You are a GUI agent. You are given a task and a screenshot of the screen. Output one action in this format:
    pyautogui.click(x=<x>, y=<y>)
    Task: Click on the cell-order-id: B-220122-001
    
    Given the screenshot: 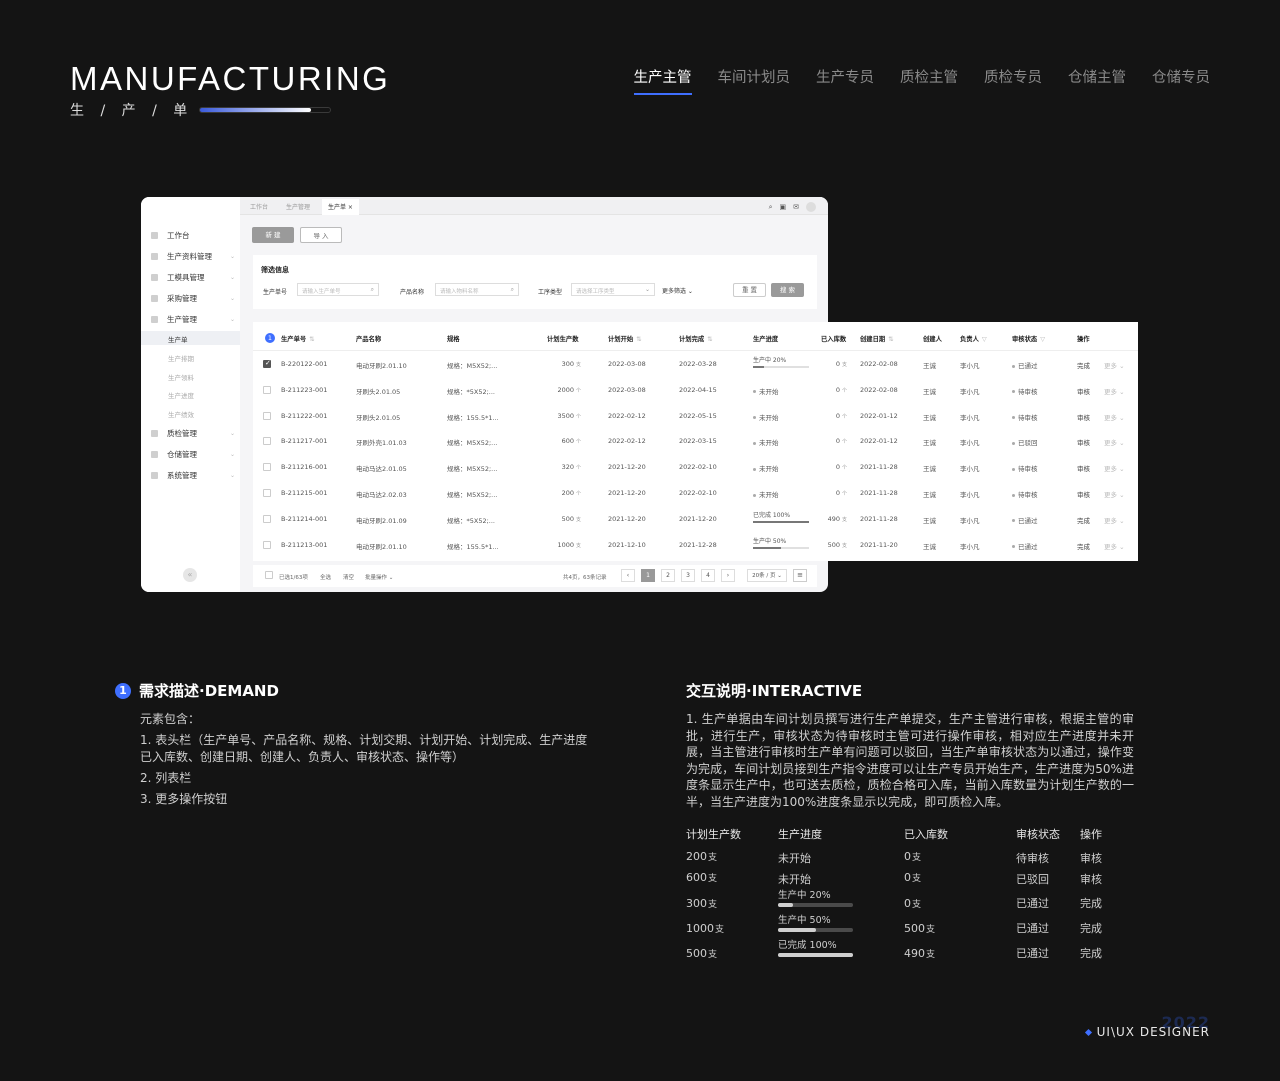 What is the action you would take?
    pyautogui.click(x=304, y=364)
    